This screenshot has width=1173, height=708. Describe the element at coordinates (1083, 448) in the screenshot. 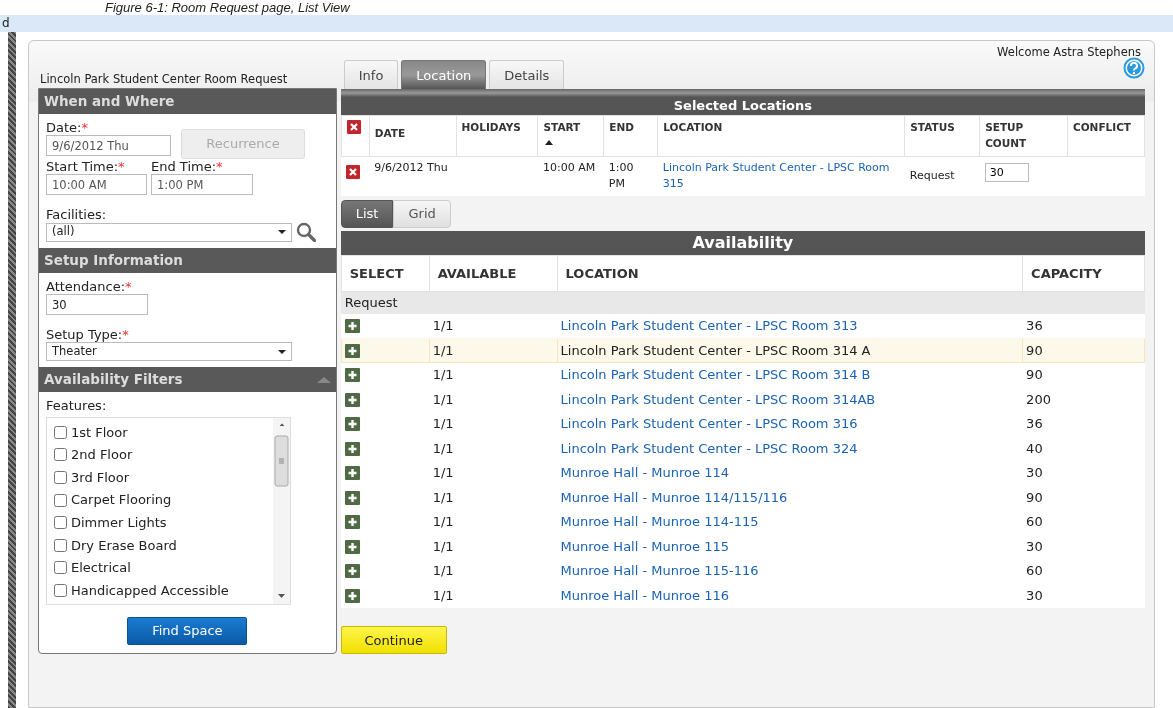

I see `table-cell: 40` at that location.